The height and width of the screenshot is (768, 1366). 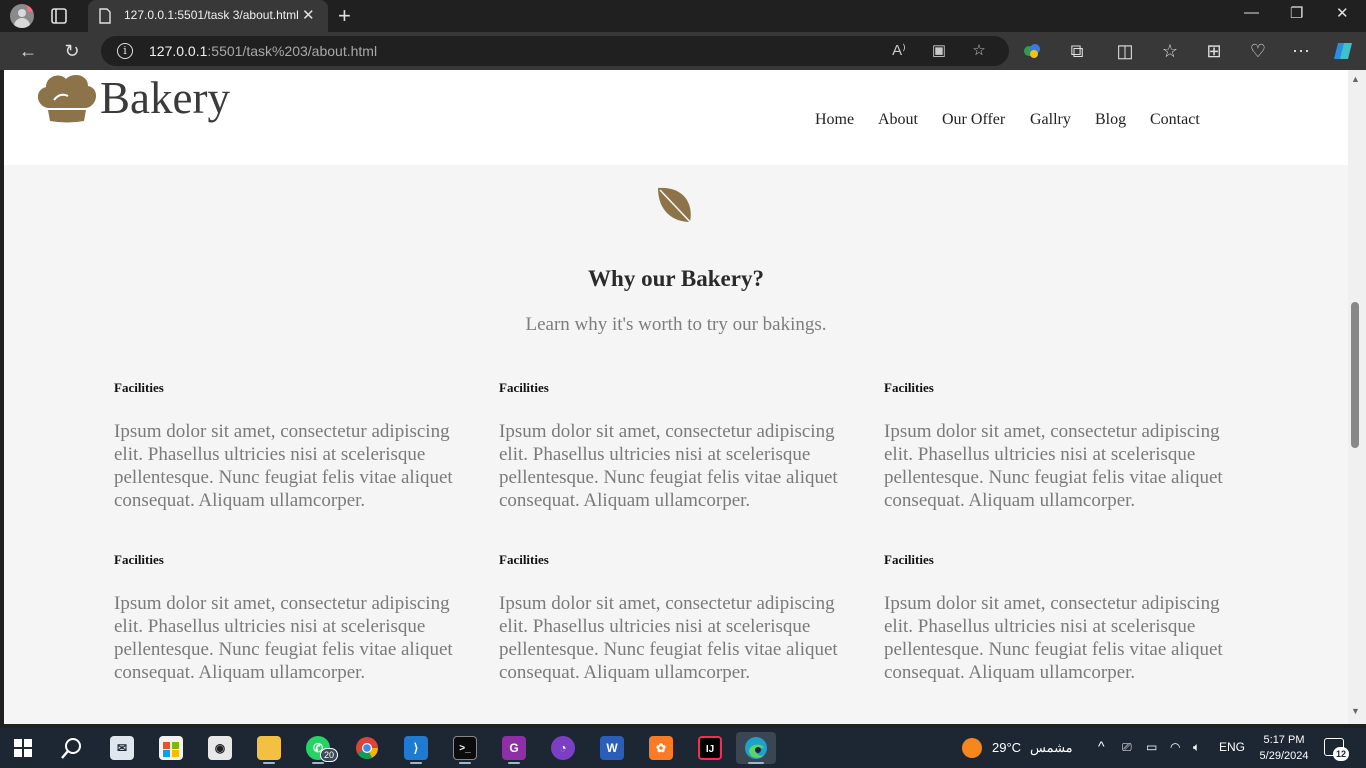 I want to click on clock-date: 5/29/2024, so click(x=1284, y=756).